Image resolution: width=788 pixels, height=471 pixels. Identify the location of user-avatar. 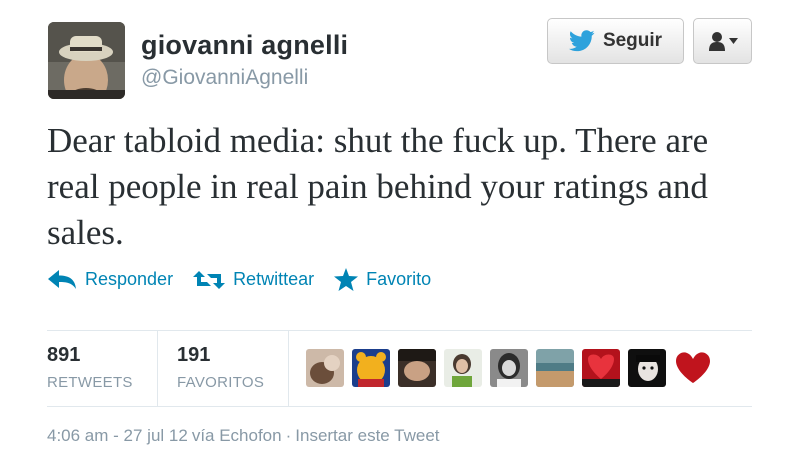
(86, 60).